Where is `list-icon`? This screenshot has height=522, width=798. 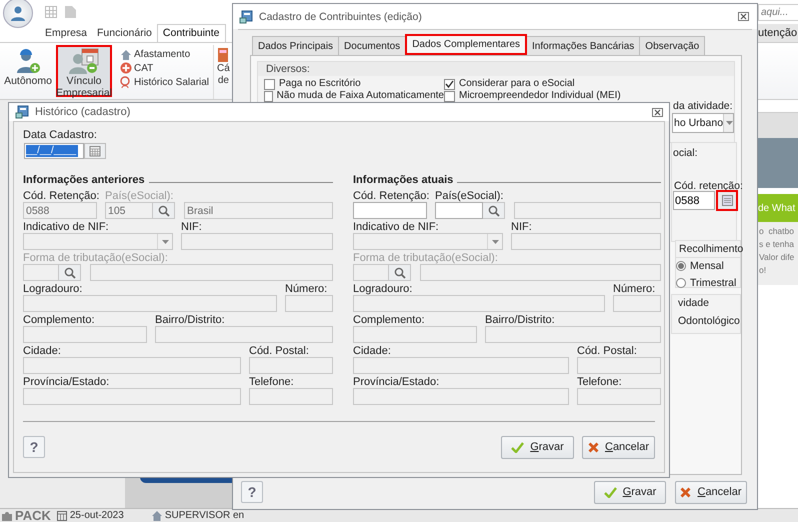 list-icon is located at coordinates (727, 200).